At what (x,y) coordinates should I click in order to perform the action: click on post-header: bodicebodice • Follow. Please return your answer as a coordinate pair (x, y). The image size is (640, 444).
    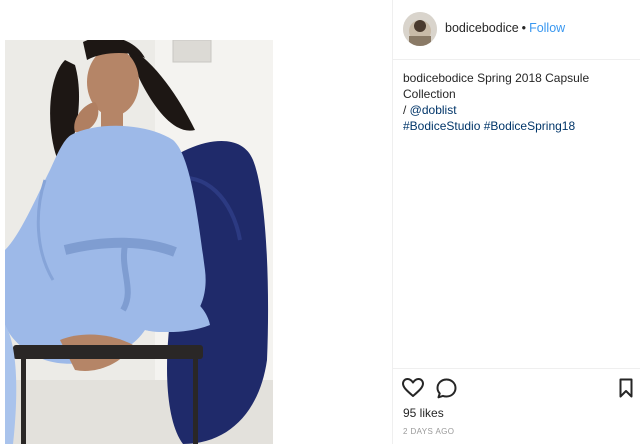
    Looking at the image, I should click on (516, 30).